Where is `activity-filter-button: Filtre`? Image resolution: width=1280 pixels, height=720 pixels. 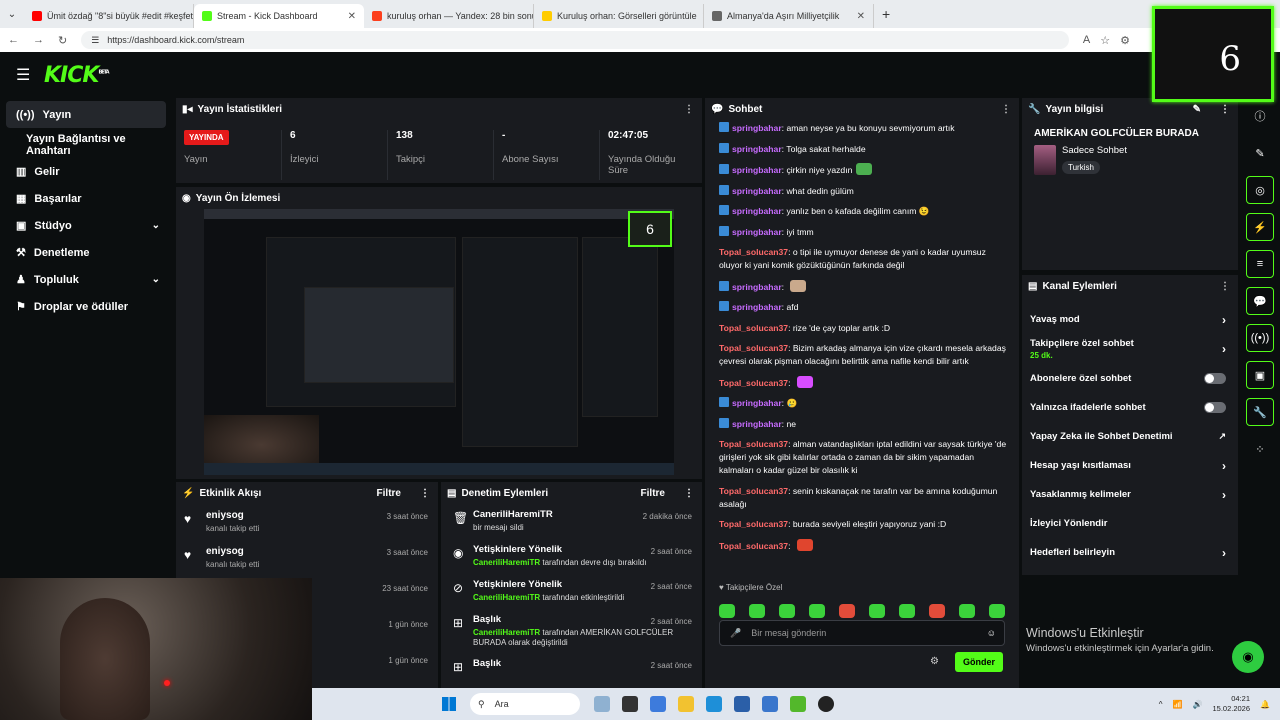
activity-filter-button: Filtre is located at coordinates (389, 493).